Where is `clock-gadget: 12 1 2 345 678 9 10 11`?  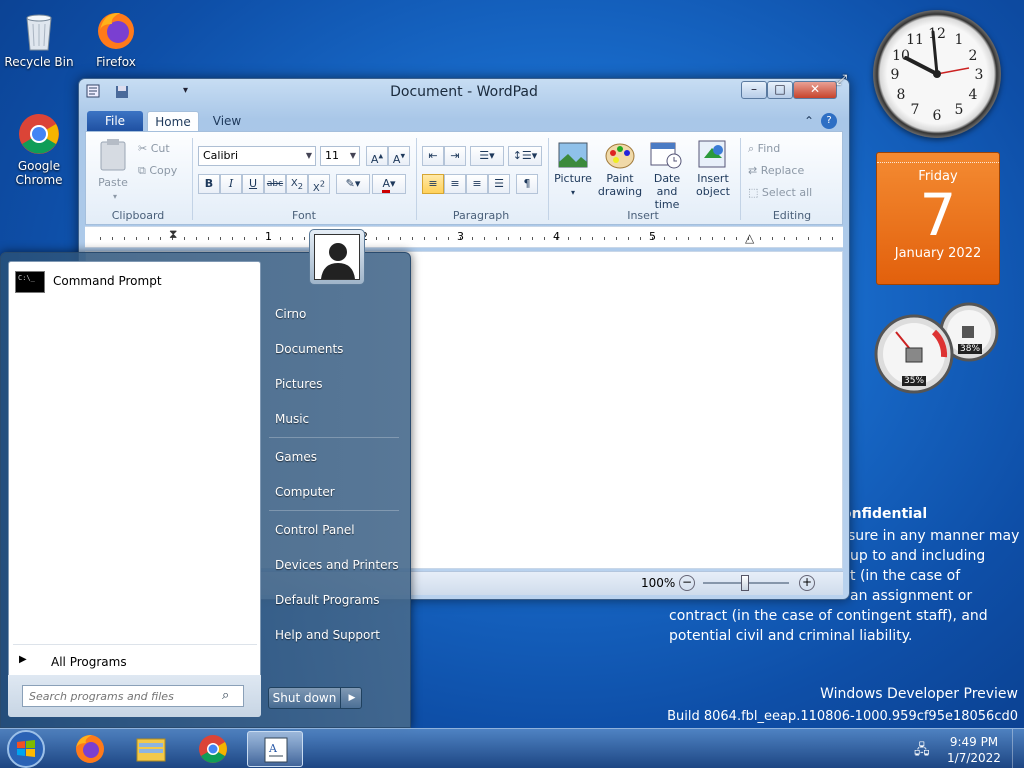
clock-gadget: 12 1 2 345 678 9 10 11 is located at coordinates (937, 74).